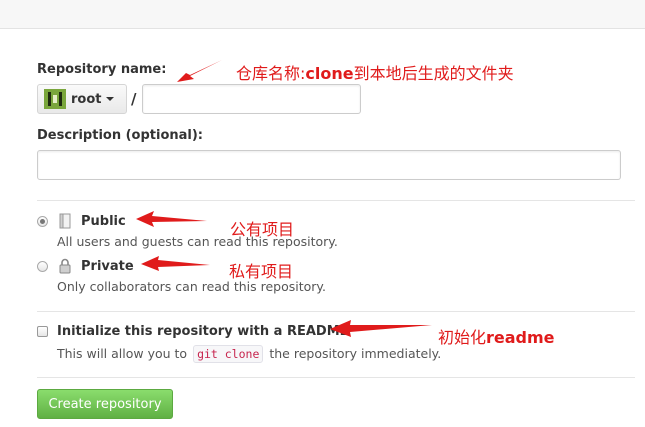  What do you see at coordinates (329, 165) in the screenshot?
I see `description-input` at bounding box center [329, 165].